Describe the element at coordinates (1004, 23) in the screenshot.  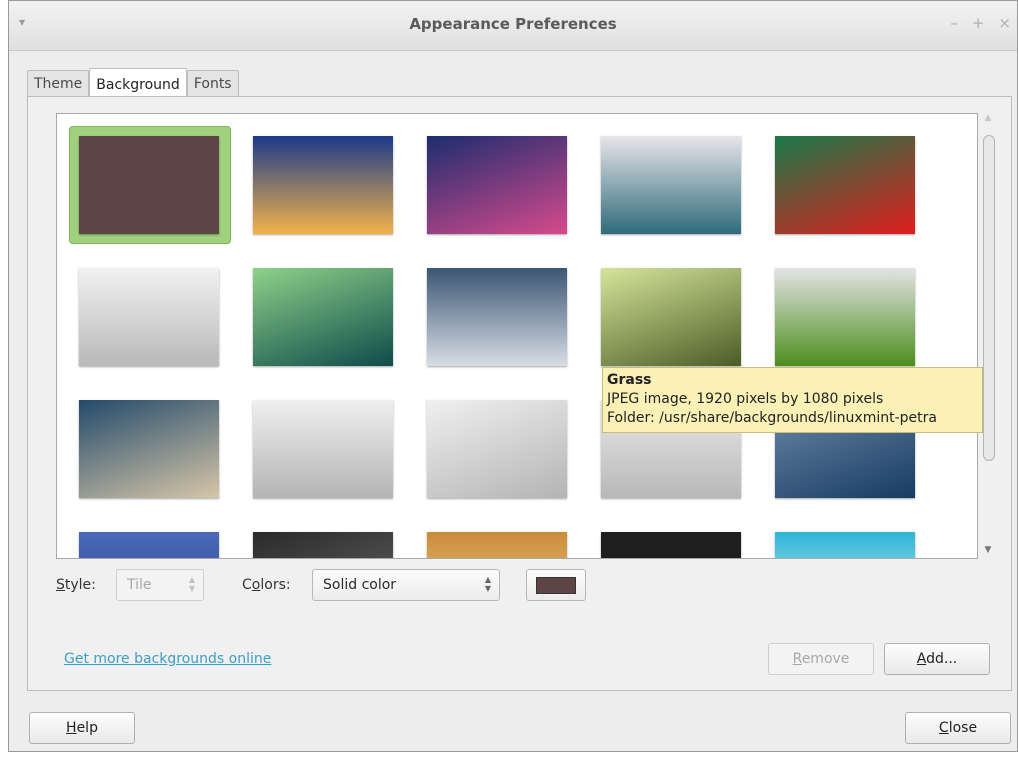
I see `close-window-icon: ×` at that location.